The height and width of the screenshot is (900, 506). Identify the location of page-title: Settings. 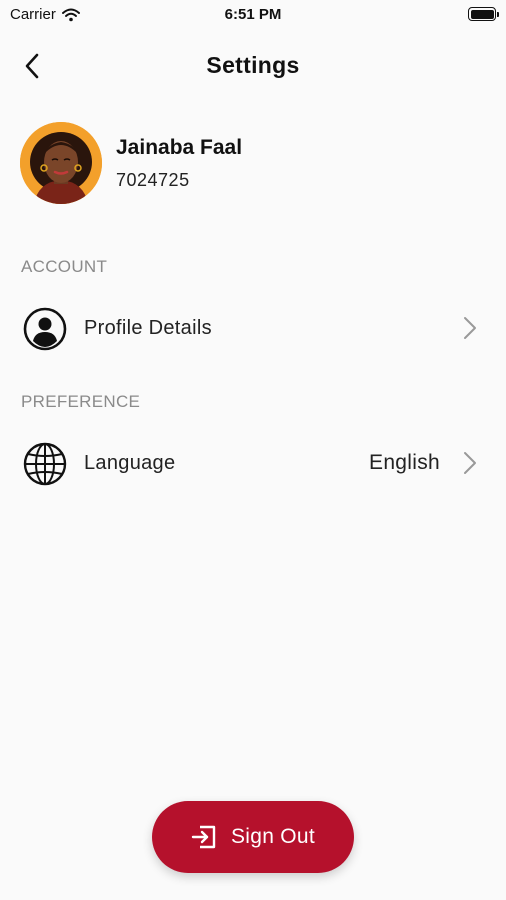
(253, 65).